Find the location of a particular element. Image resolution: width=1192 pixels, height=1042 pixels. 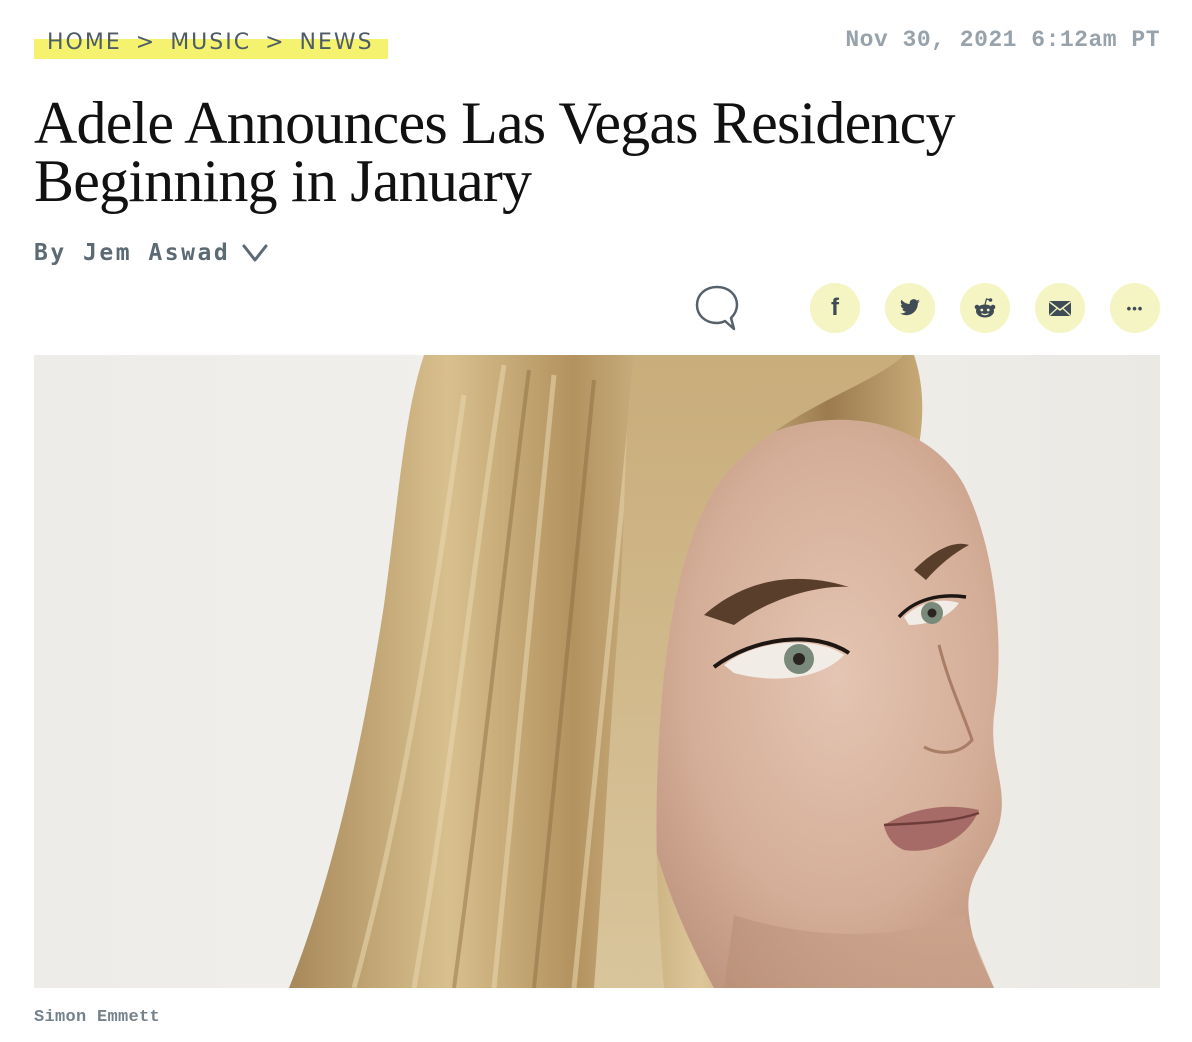

email-share-button is located at coordinates (1060, 308).